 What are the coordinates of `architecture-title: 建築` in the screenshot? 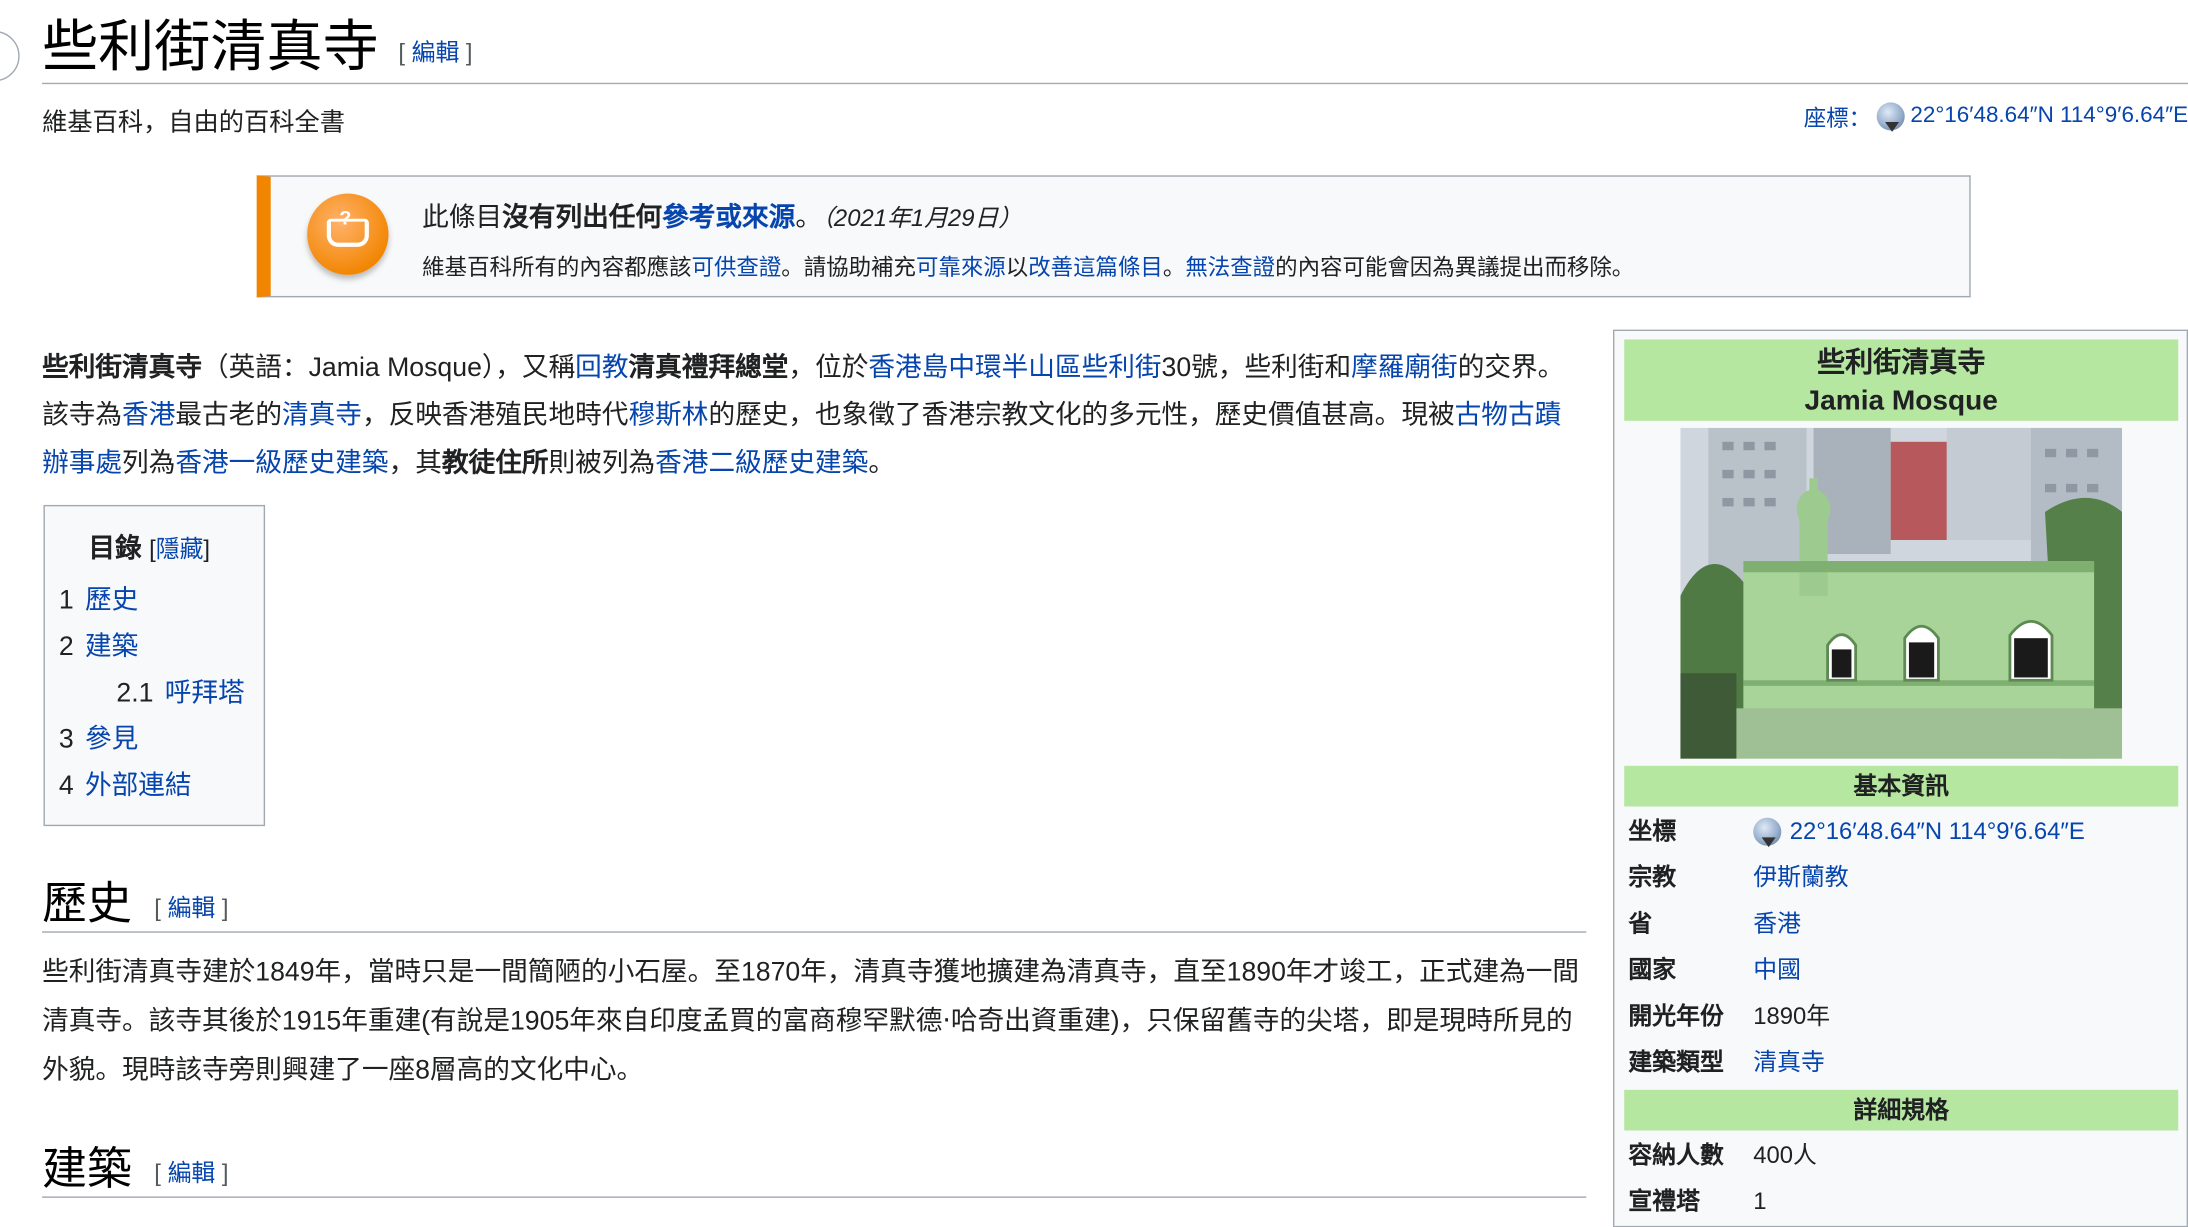 It's located at (87, 1168).